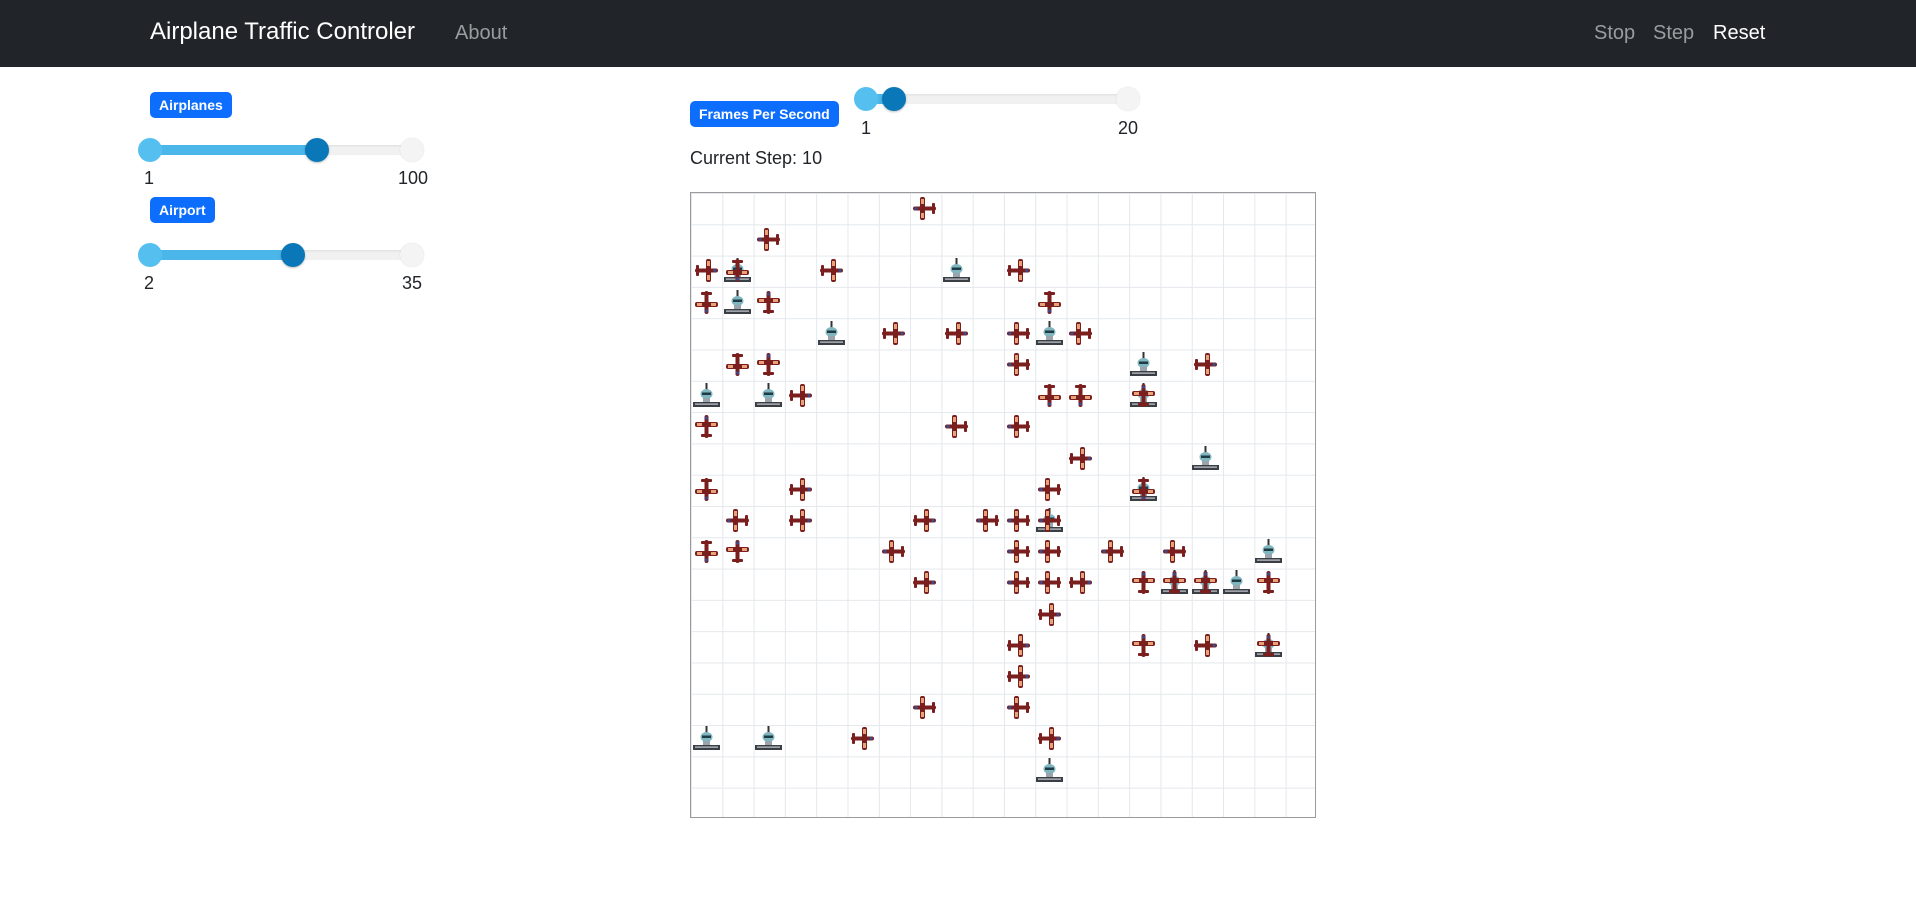 This screenshot has height=899, width=1916. I want to click on fps-label: Frames Per Second, so click(764, 114).